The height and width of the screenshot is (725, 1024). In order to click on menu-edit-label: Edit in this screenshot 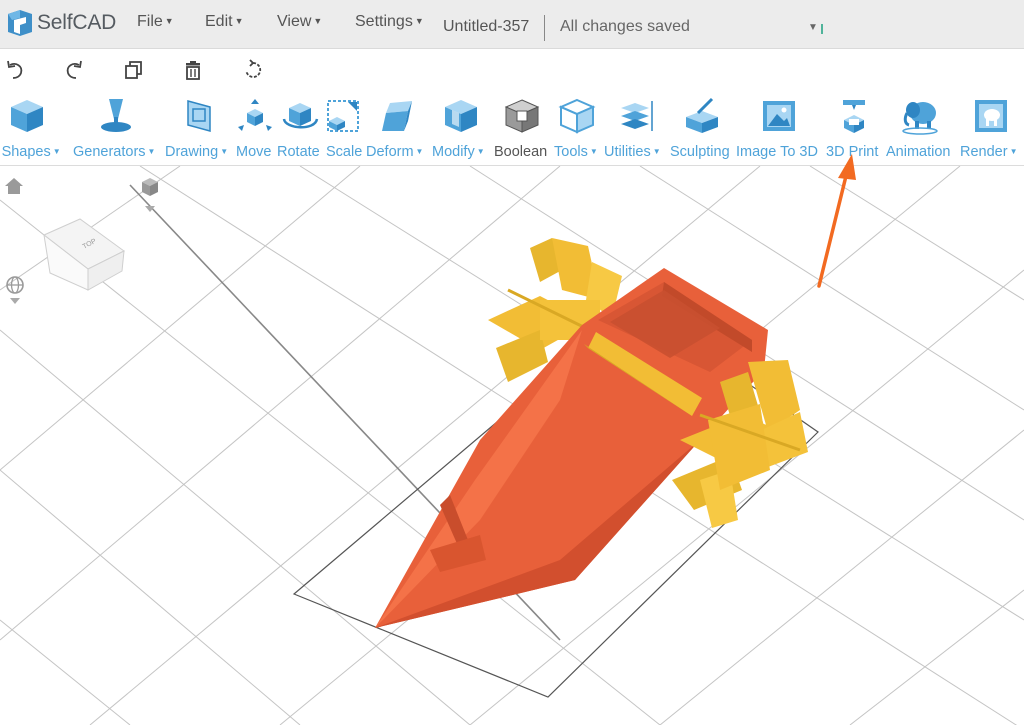, I will do `click(219, 21)`.